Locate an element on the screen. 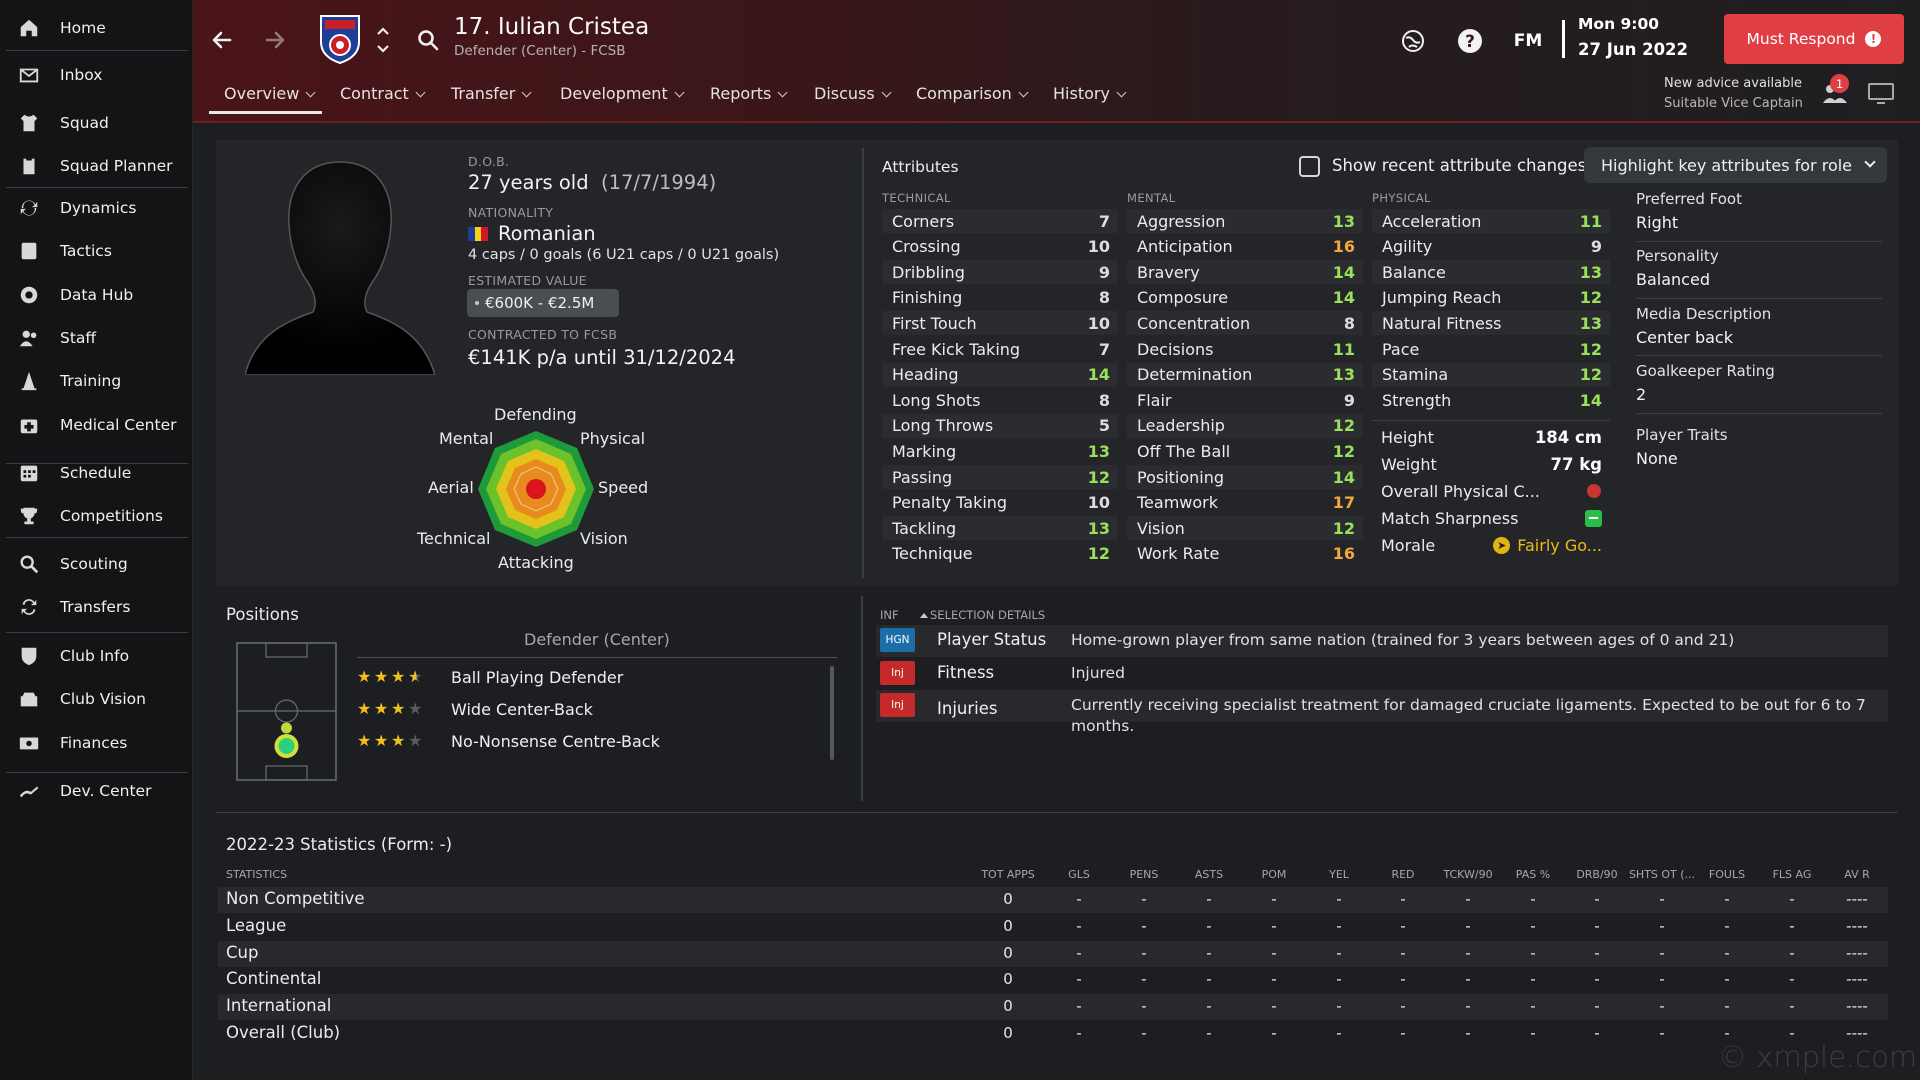 The width and height of the screenshot is (1920, 1080). attribute-row-crossing: Crossing 10 is located at coordinates (1000, 247).